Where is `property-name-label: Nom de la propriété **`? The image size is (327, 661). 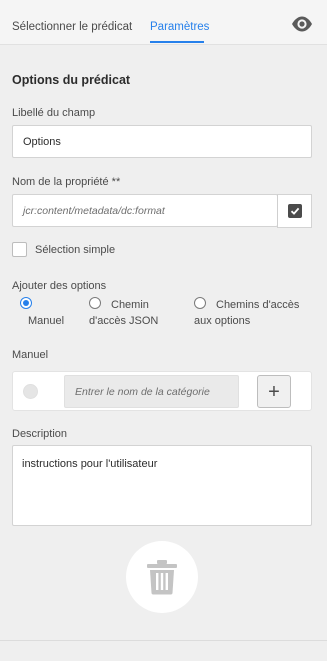
property-name-label: Nom de la propriété ** is located at coordinates (66, 182).